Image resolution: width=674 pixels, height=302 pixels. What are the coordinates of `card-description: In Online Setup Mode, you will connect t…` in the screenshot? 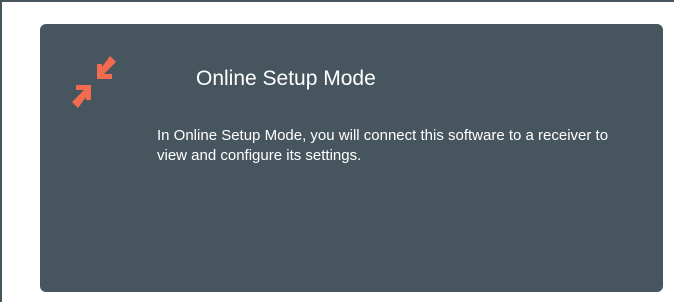 It's located at (383, 145).